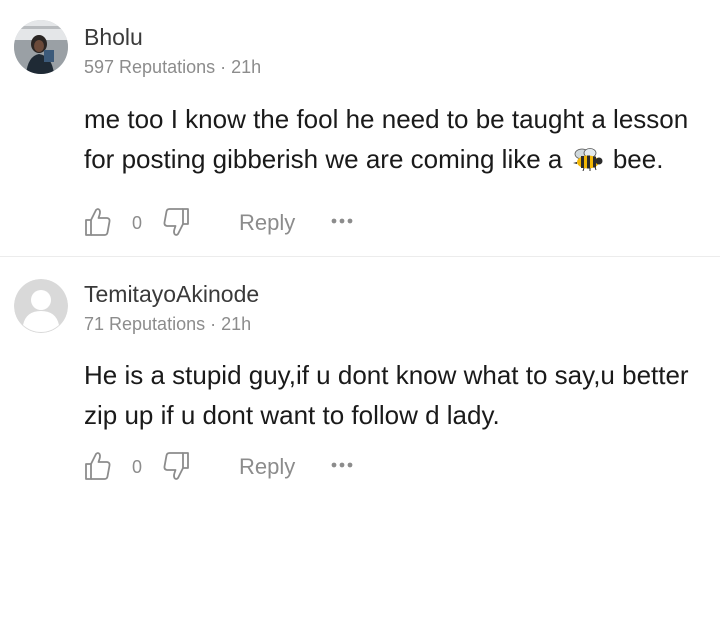 This screenshot has height=618, width=720. What do you see at coordinates (171, 294) in the screenshot?
I see `username: TemitayoAkinode` at bounding box center [171, 294].